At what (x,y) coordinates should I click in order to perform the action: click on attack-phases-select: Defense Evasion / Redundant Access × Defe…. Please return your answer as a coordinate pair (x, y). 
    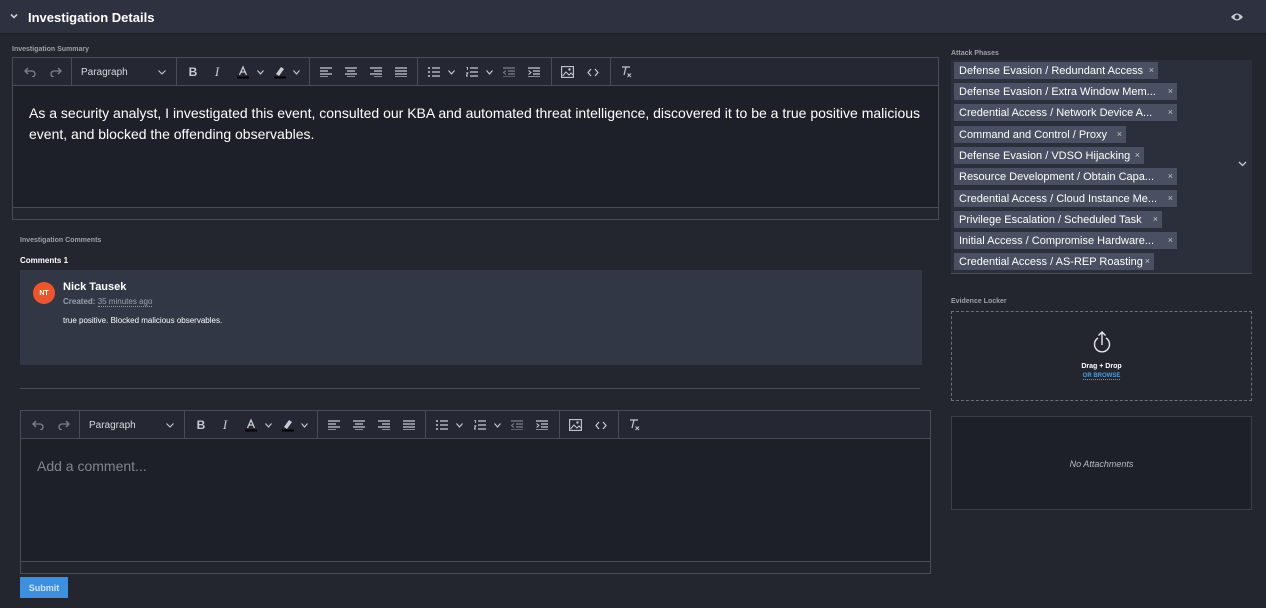
    Looking at the image, I should click on (1101, 167).